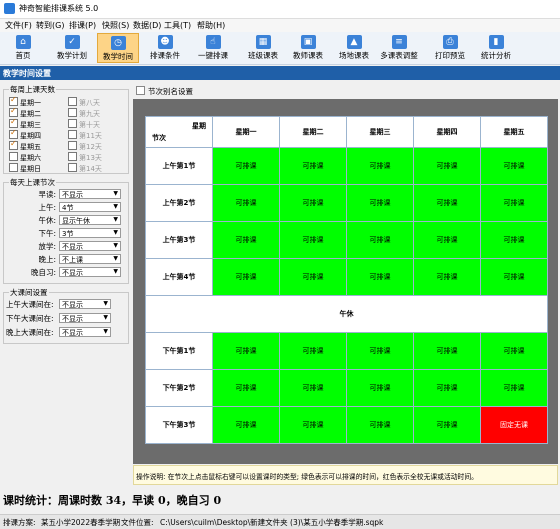 The image size is (560, 529). Describe the element at coordinates (137, 522) in the screenshot. I see `file-label: 文件位置:` at that location.